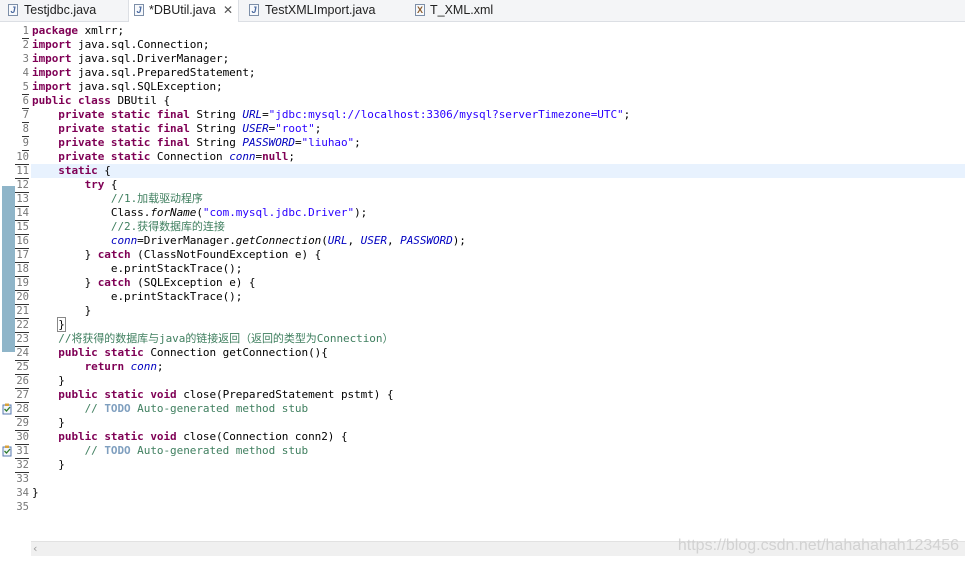 Image resolution: width=965 pixels, height=565 pixels. Describe the element at coordinates (140, 44) in the screenshot. I see `code-token: java.sql.Connection;` at that location.